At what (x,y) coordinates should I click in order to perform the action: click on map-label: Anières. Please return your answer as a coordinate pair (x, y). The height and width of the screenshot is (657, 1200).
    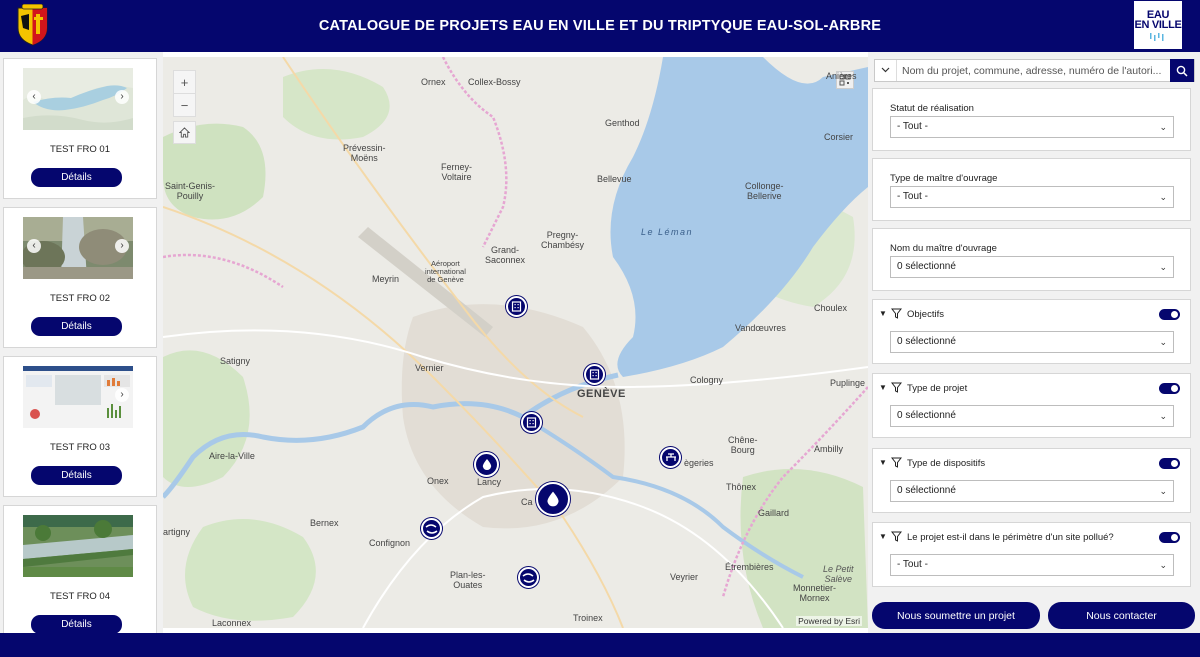
    Looking at the image, I should click on (841, 76).